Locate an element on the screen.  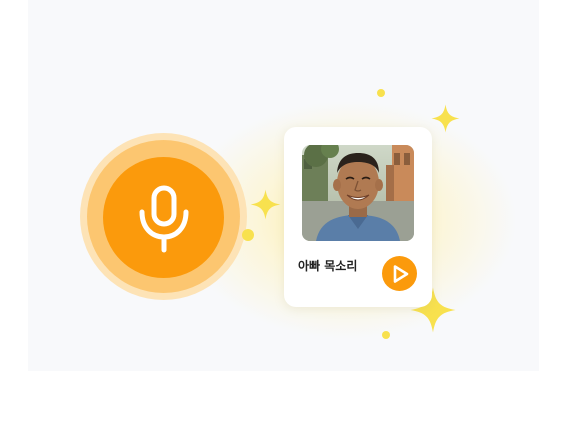
microphone-icon is located at coordinates (163, 218).